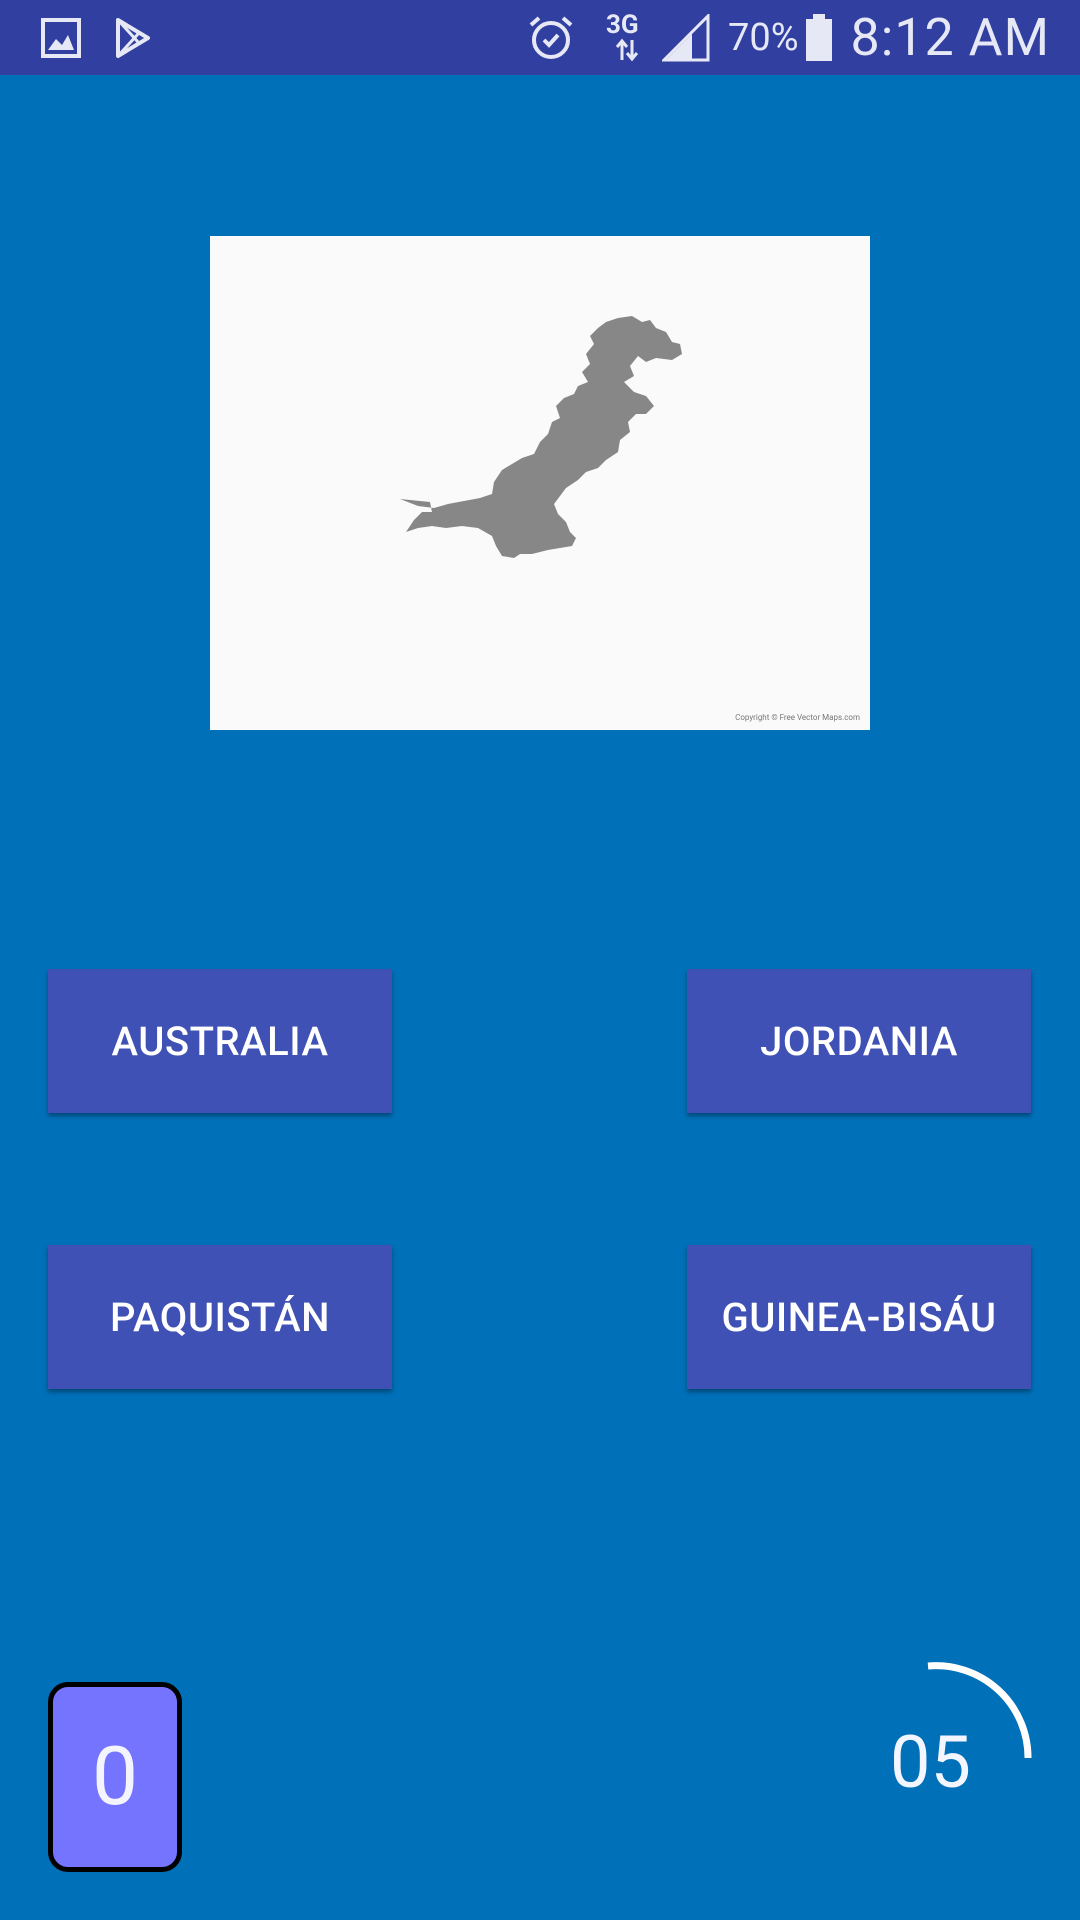 The height and width of the screenshot is (1920, 1080). What do you see at coordinates (115, 1777) in the screenshot?
I see `score-counter: 0` at bounding box center [115, 1777].